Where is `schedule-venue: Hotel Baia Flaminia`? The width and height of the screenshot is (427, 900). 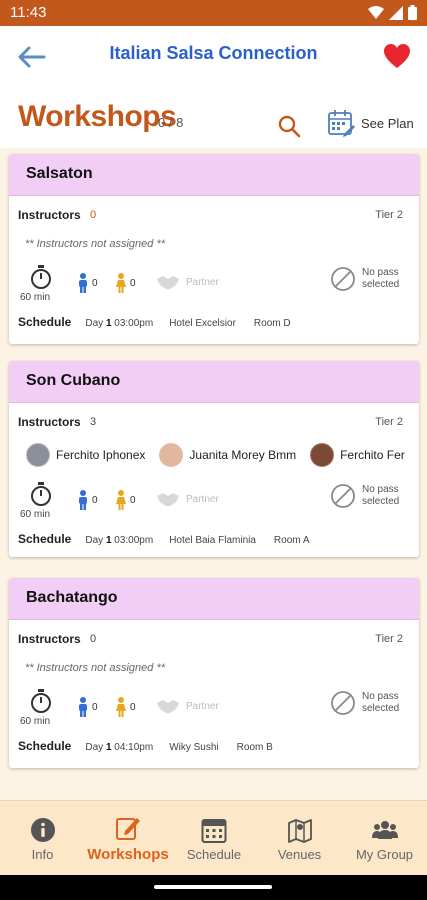 schedule-venue: Hotel Baia Flaminia is located at coordinates (212, 540).